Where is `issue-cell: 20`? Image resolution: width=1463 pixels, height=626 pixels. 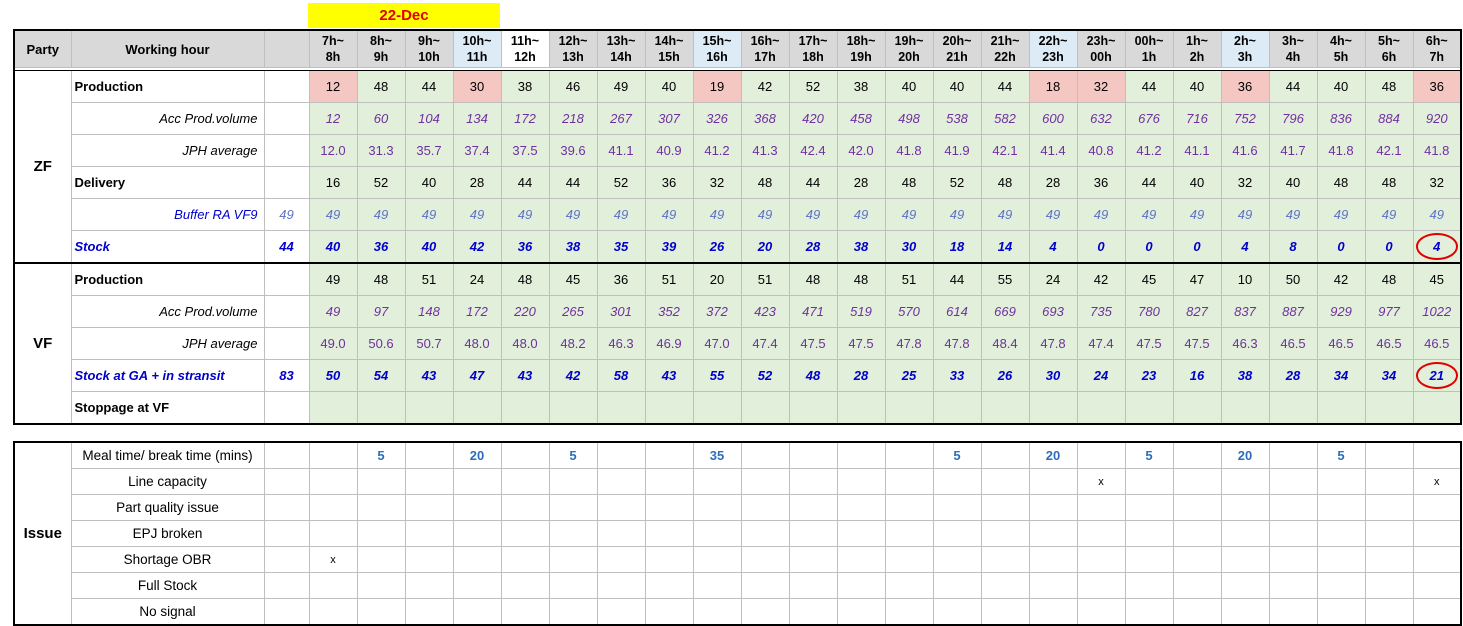 issue-cell: 20 is located at coordinates (1245, 455).